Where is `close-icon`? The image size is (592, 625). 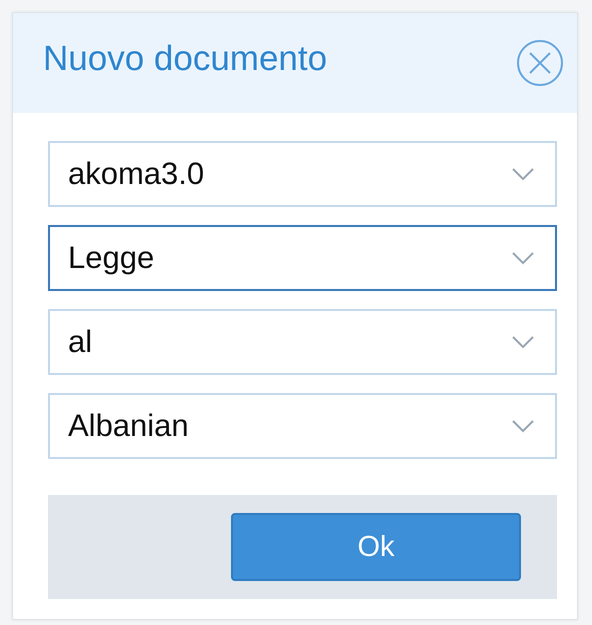 close-icon is located at coordinates (540, 63).